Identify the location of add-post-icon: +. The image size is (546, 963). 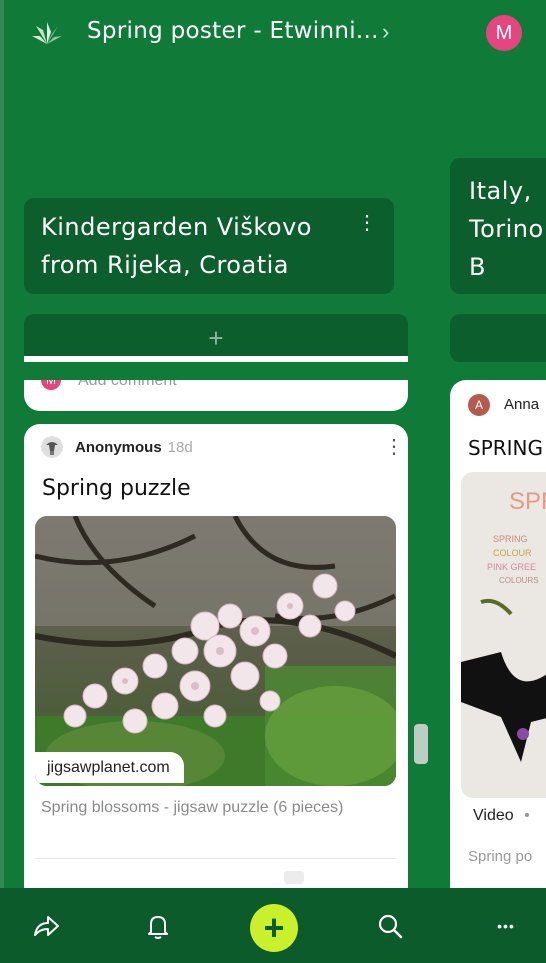
(274, 928).